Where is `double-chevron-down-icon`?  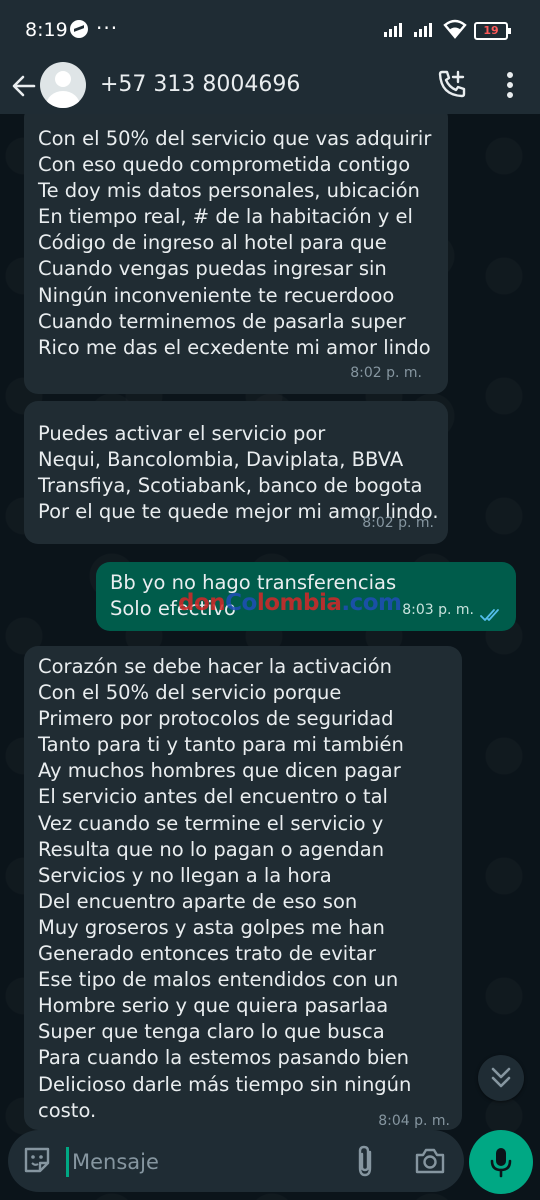 double-chevron-down-icon is located at coordinates (501, 1077).